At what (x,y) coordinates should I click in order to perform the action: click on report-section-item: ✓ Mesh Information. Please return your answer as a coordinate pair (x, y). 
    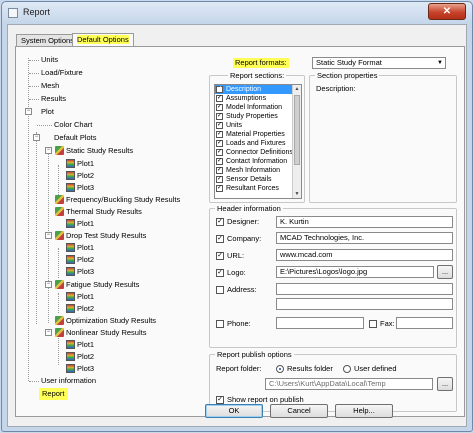
    Looking at the image, I should click on (258, 170).